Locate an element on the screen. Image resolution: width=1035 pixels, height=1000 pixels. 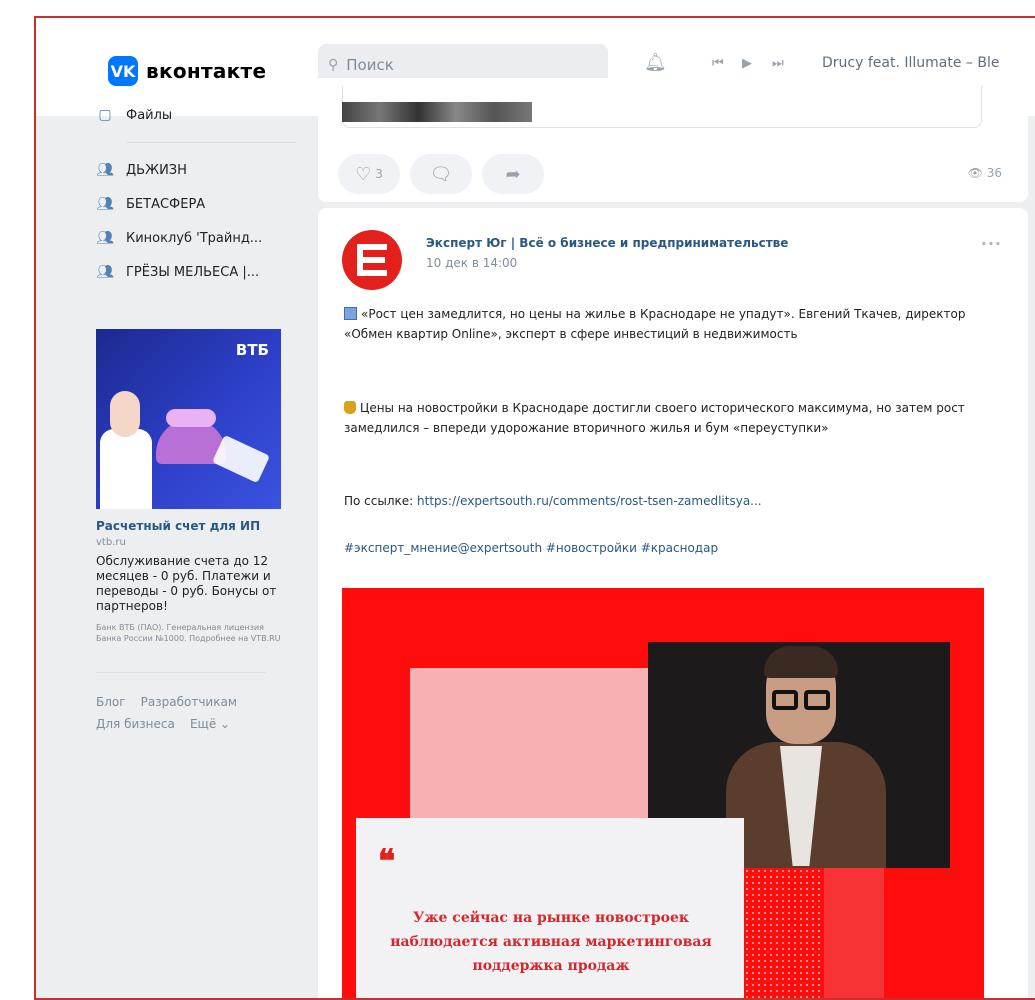
attachment-thumbnail is located at coordinates (437, 112).